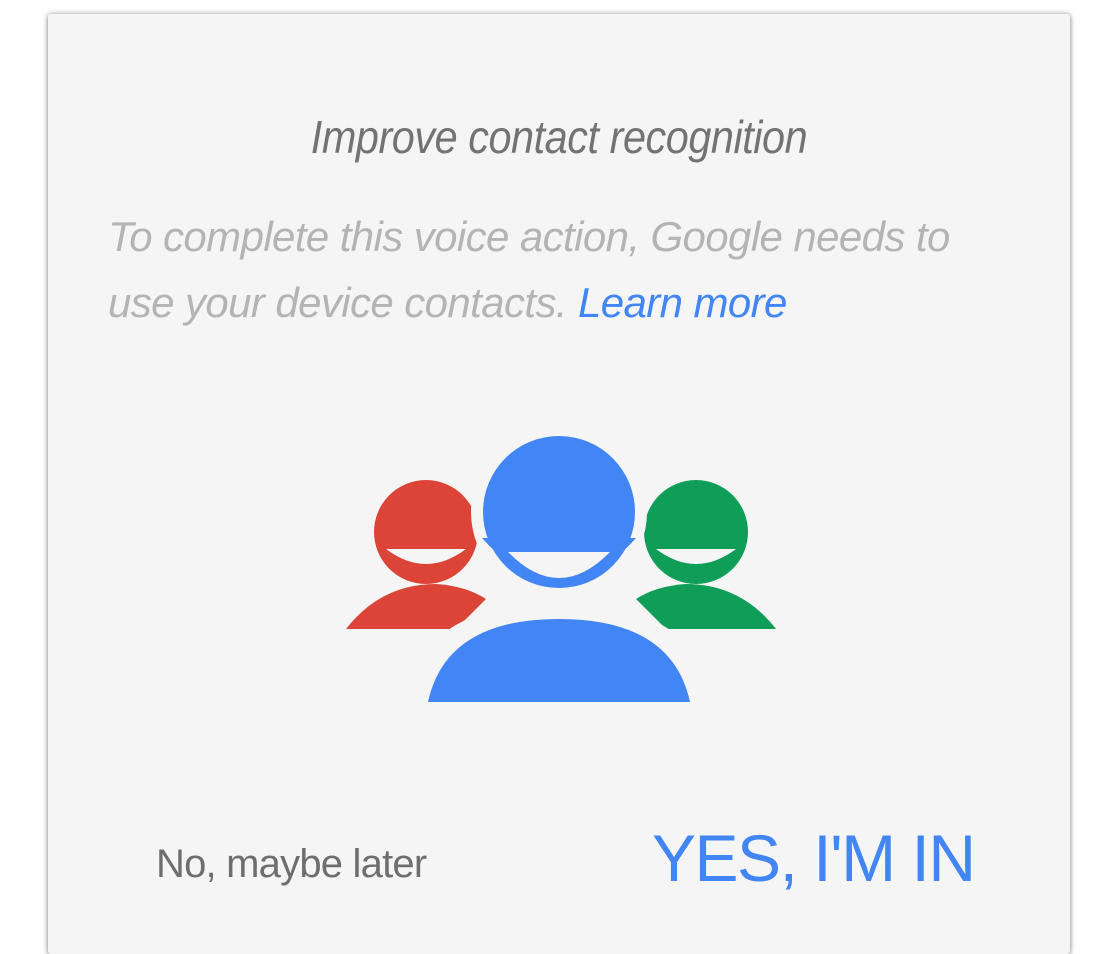 The height and width of the screenshot is (954, 1096). What do you see at coordinates (559, 569) in the screenshot?
I see `center-person-icon` at bounding box center [559, 569].